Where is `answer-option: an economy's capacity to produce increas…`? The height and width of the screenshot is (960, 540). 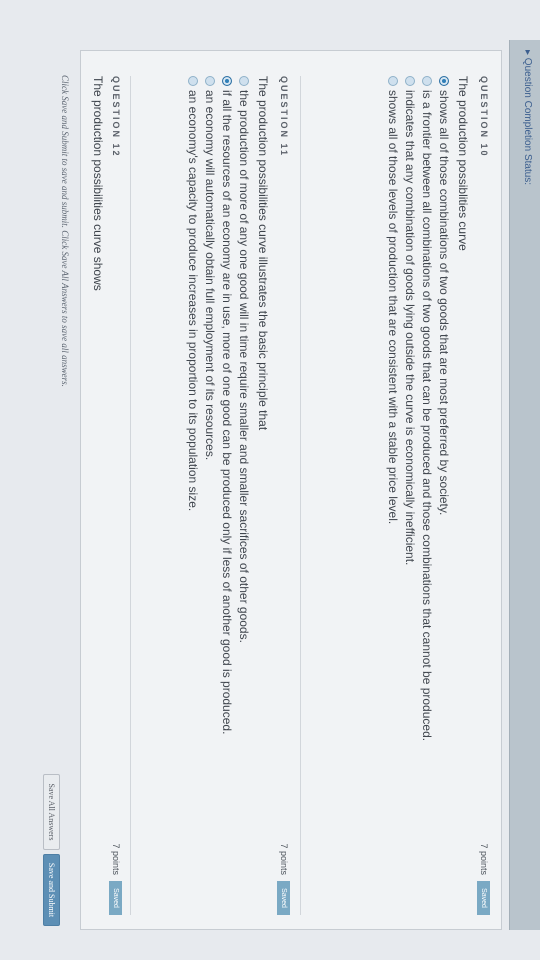
answer-option: an economy's capacity to produce increas… is located at coordinates (193, 495).